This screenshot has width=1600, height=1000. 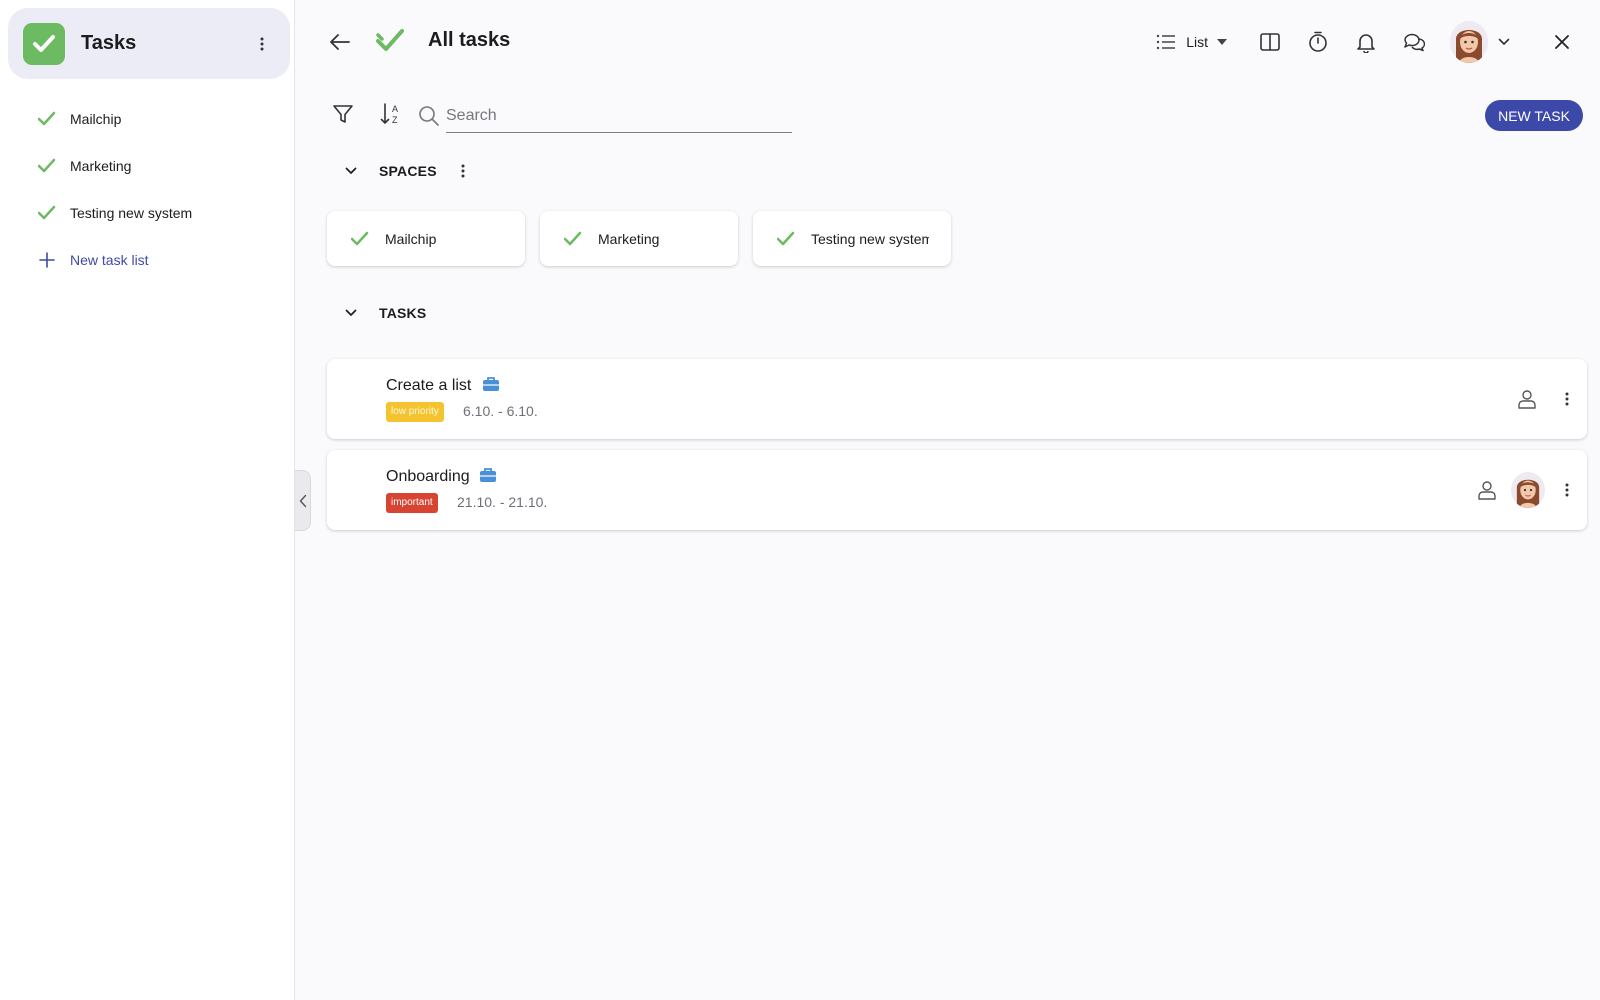 I want to click on view-mode-select: List, so click(x=1192, y=42).